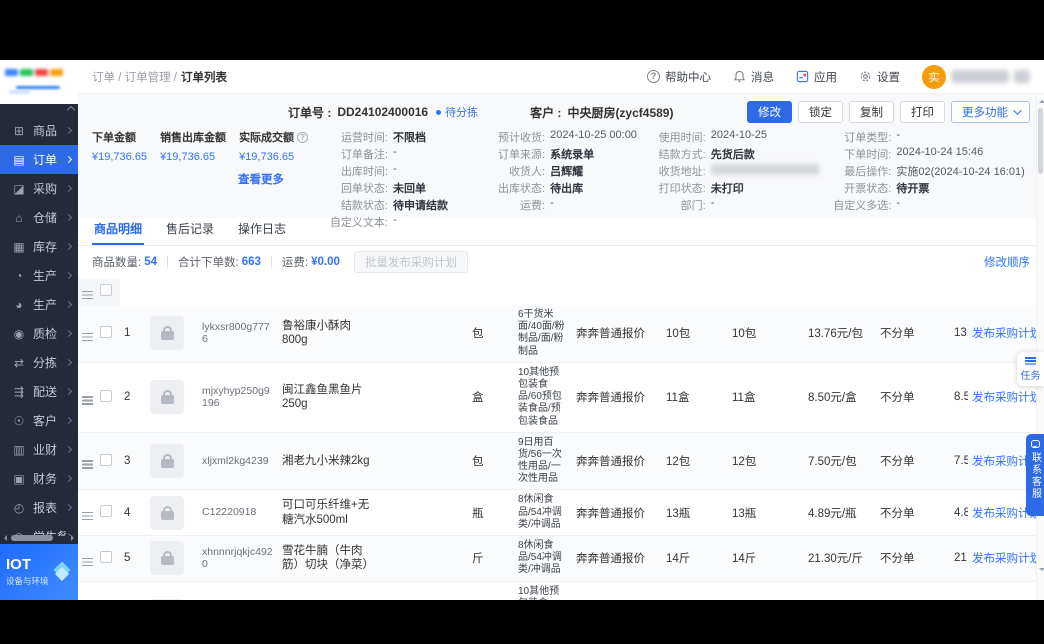 This screenshot has width=1044, height=644. Describe the element at coordinates (326, 334) in the screenshot. I see `cell-product-name: 鲁裕康小酥肉800g` at that location.